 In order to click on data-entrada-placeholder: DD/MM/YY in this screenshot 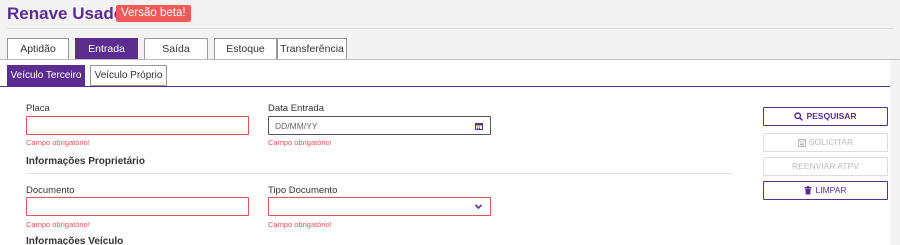, I will do `click(296, 126)`.